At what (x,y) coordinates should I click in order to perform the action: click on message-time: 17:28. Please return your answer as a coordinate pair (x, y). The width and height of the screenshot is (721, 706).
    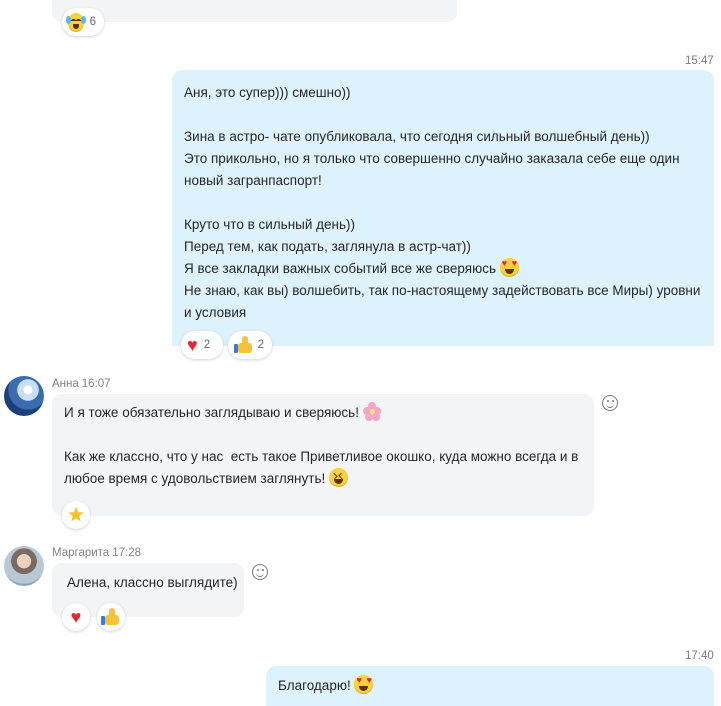
    Looking at the image, I should click on (126, 553).